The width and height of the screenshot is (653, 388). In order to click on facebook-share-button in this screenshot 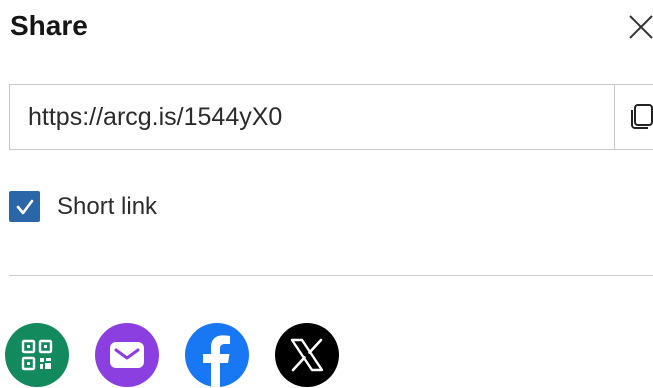, I will do `click(217, 355)`.